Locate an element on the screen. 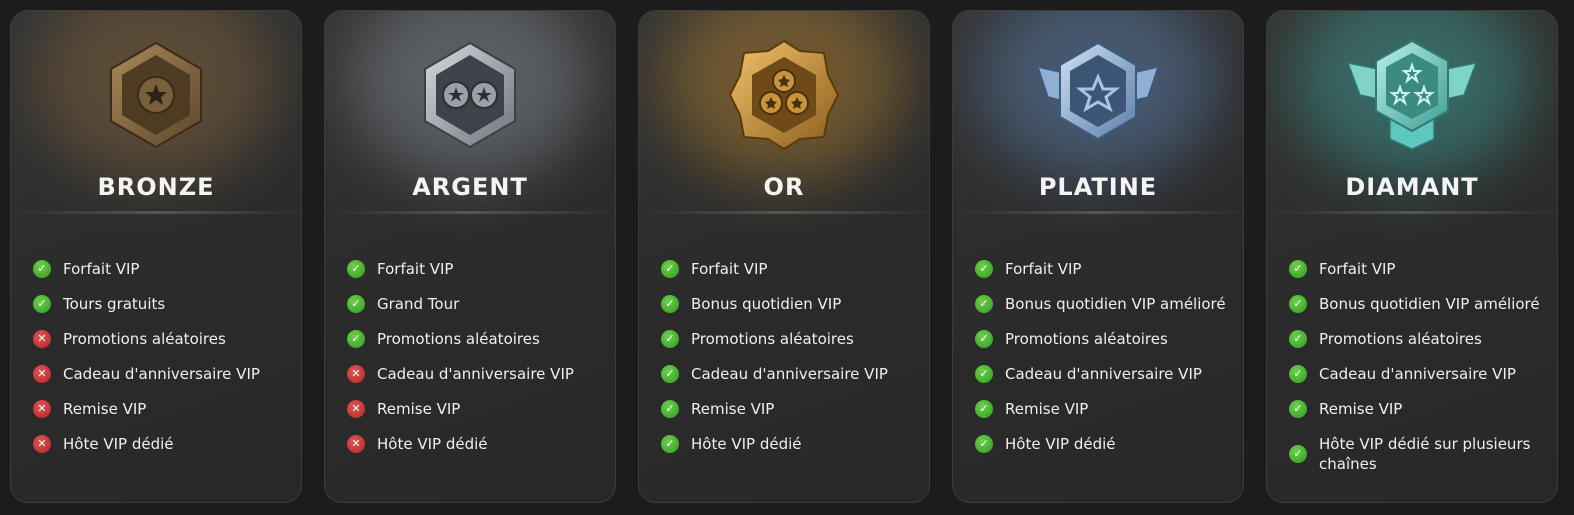 Image resolution: width=1574 pixels, height=515 pixels. feature-item: ✓ Bonus quotidien VIP is located at coordinates (790, 311).